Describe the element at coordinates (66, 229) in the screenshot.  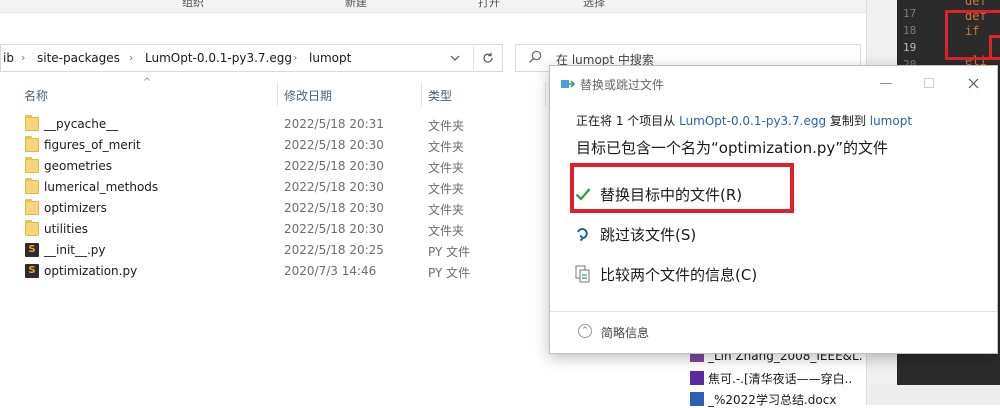
I see `file-name: utilities` at that location.